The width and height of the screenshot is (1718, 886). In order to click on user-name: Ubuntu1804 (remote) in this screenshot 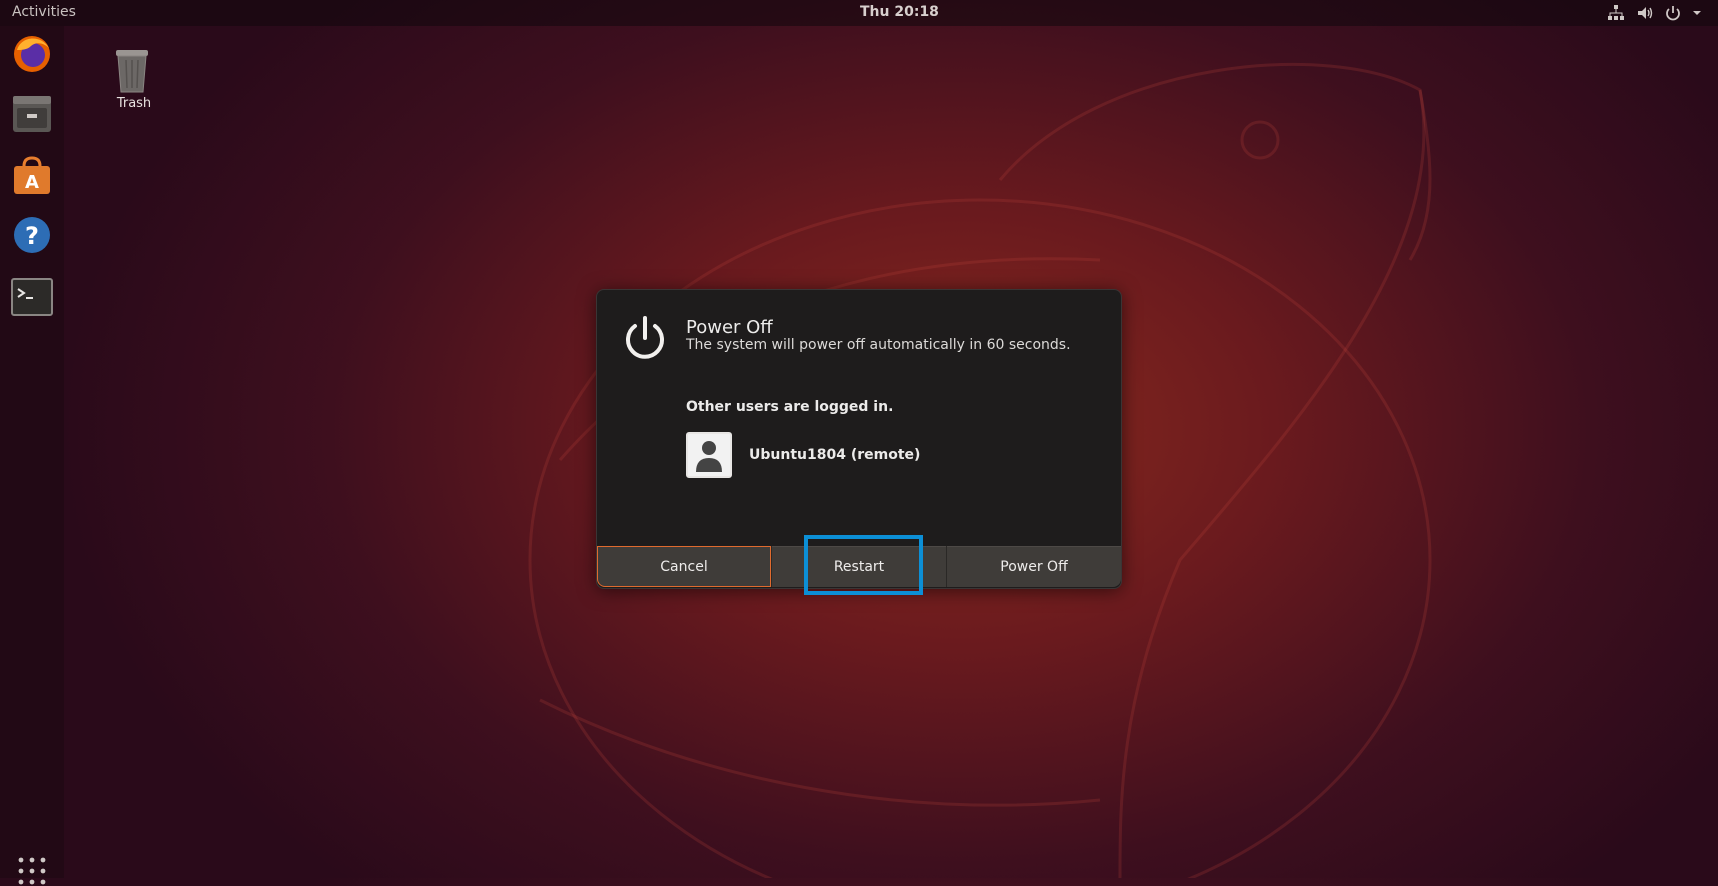, I will do `click(835, 455)`.